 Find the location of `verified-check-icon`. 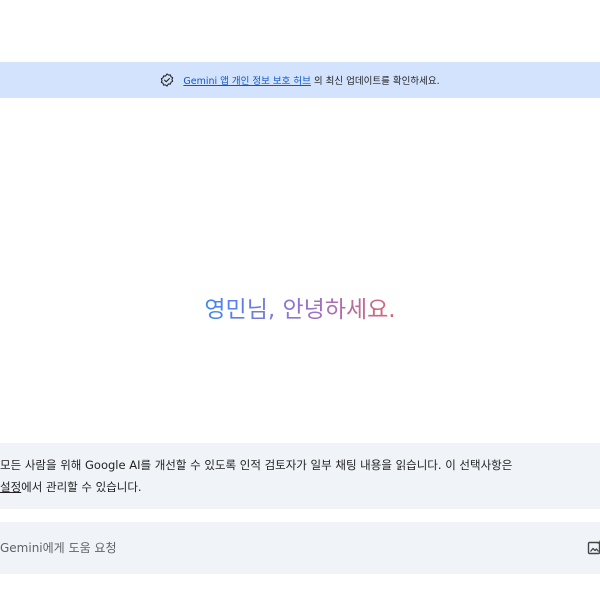

verified-check-icon is located at coordinates (167, 80).